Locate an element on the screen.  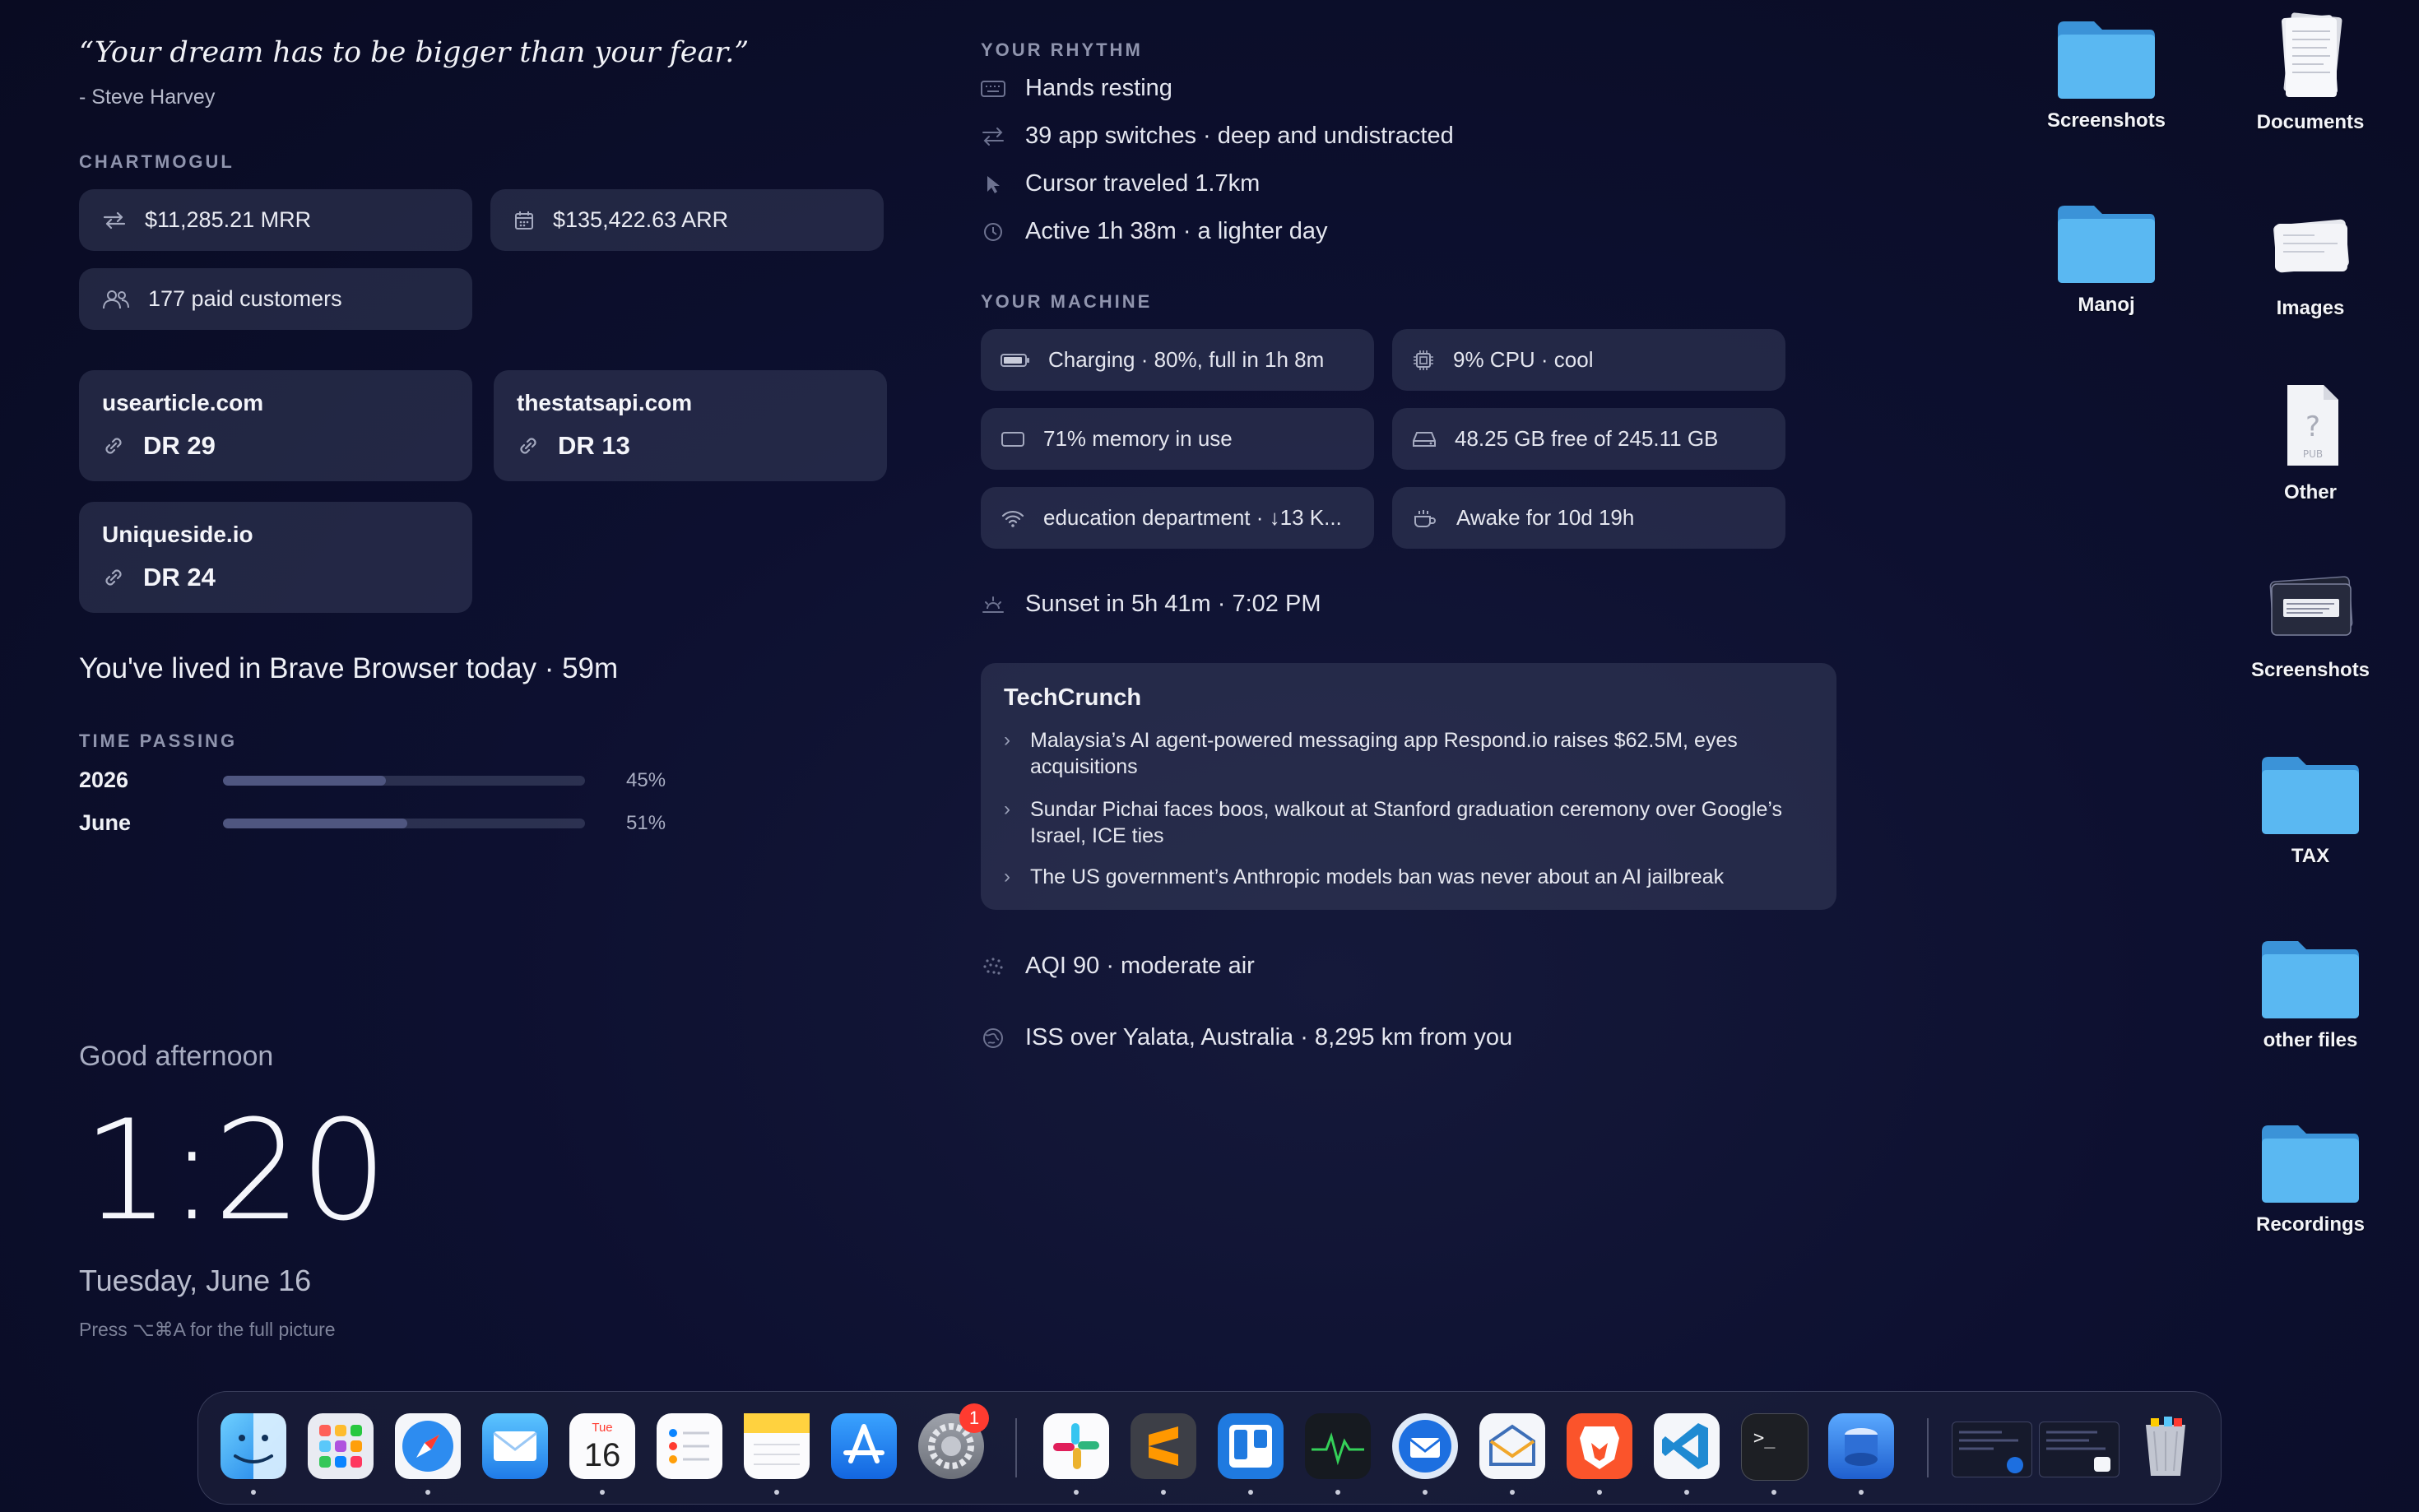
mrr-card: $11,285.21 MRR is located at coordinates (275, 220).